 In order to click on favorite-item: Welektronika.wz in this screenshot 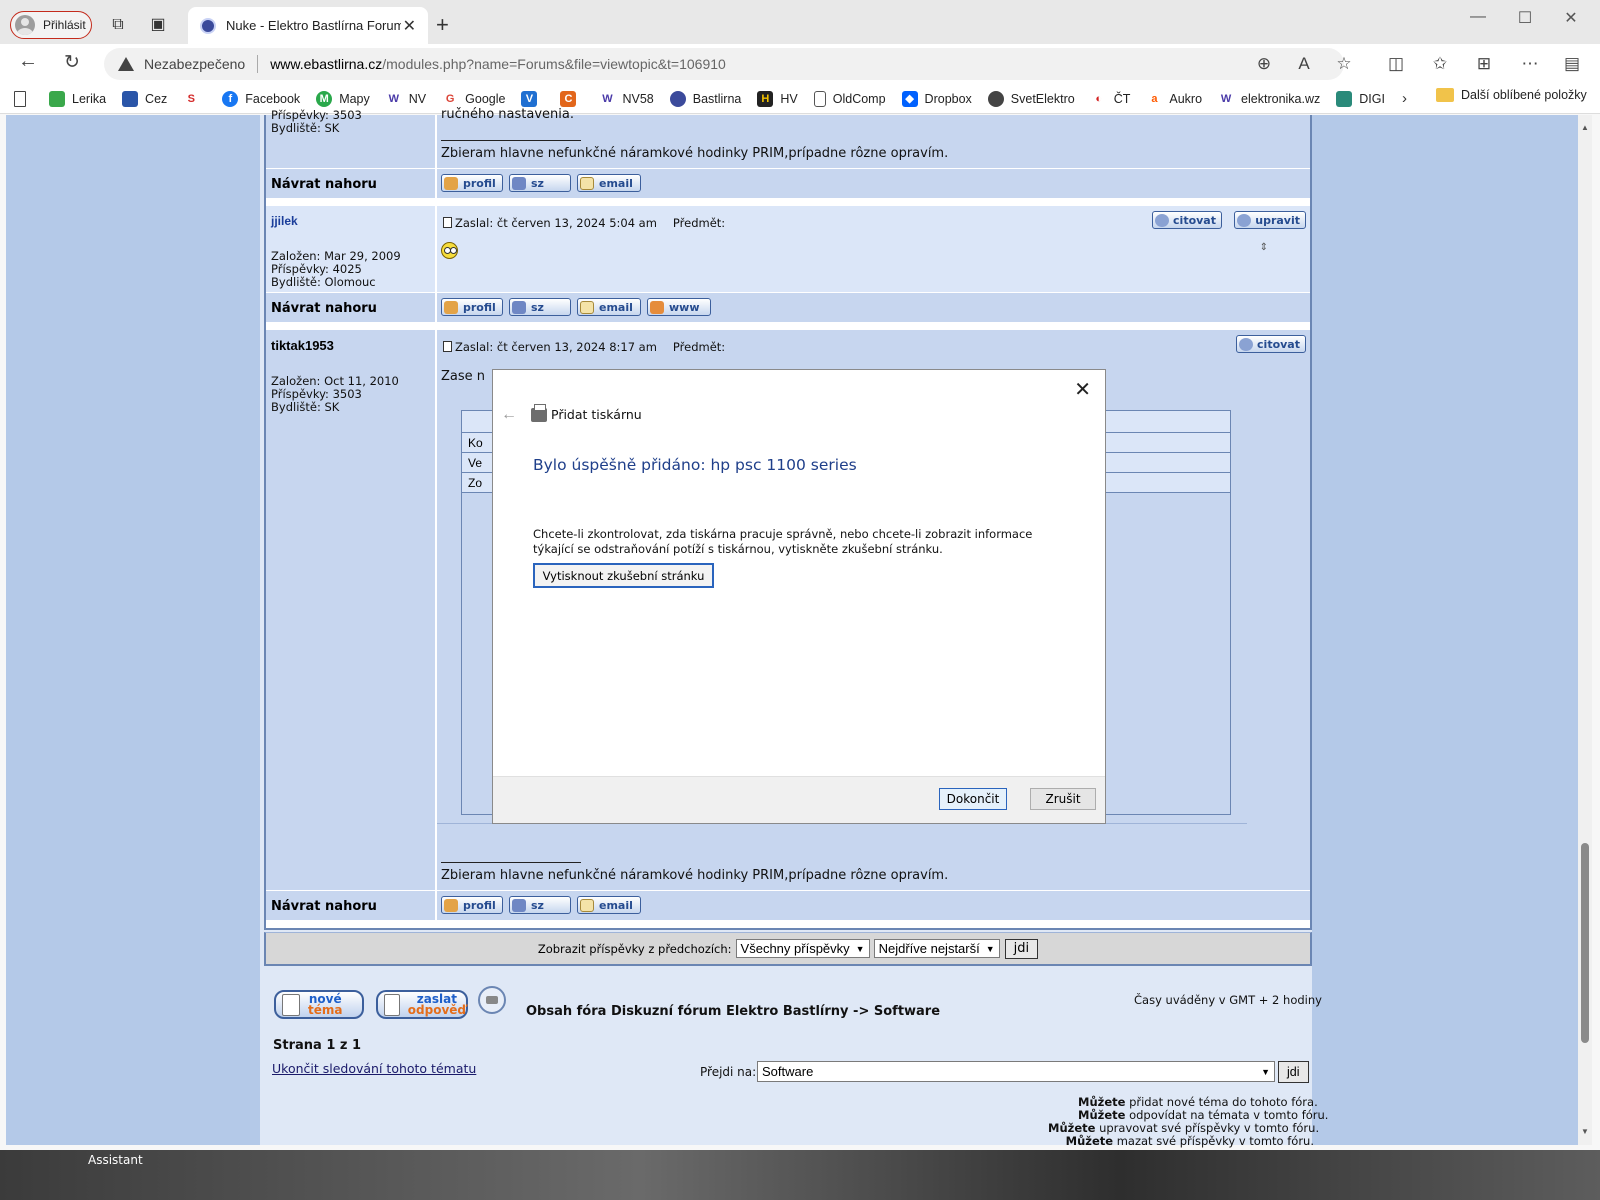, I will do `click(1269, 98)`.